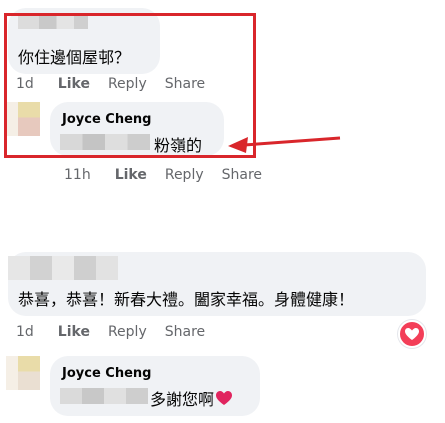  I want to click on avatar, so click(23, 373).